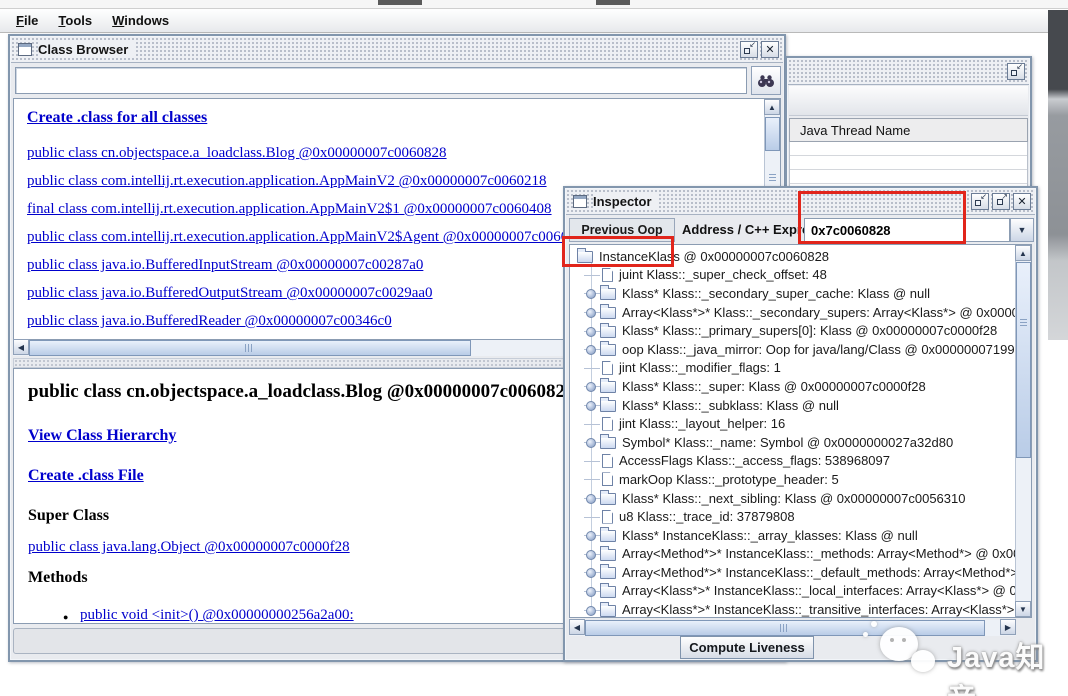 The height and width of the screenshot is (696, 1068). What do you see at coordinates (58, 578) in the screenshot?
I see `class-detail-line: Methods` at bounding box center [58, 578].